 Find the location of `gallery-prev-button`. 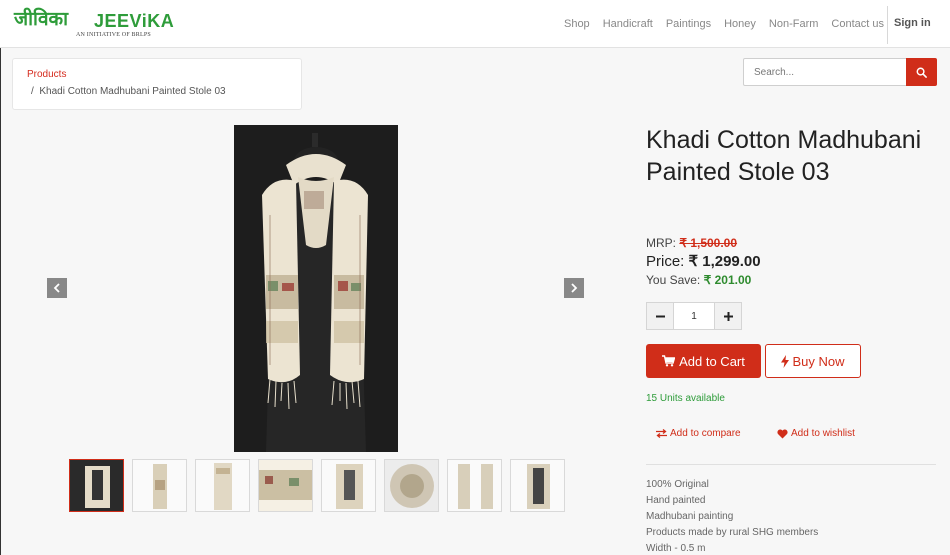

gallery-prev-button is located at coordinates (57, 288).